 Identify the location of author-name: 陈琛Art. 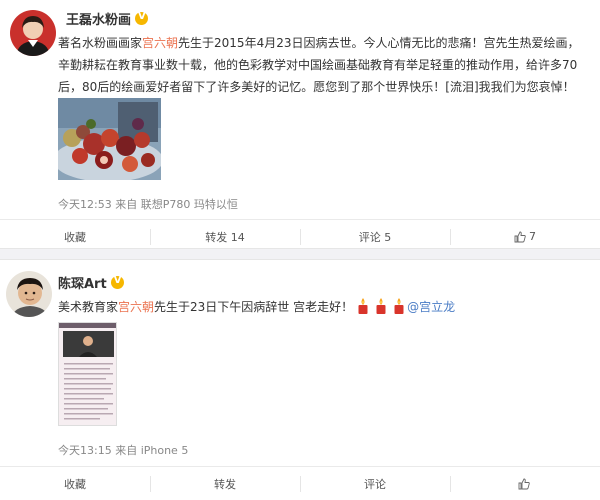
(91, 282).